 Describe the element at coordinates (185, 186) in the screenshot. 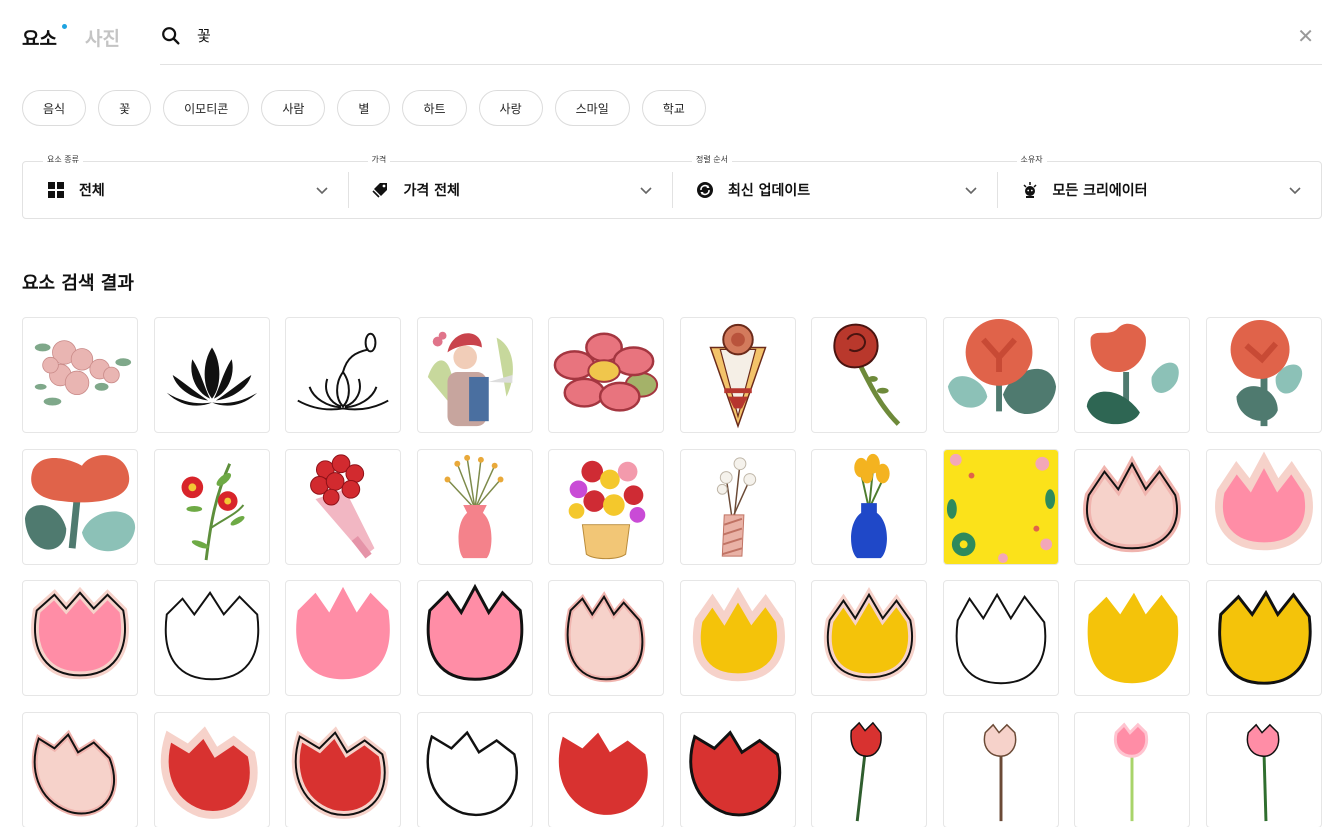

I see `filter-element-type: 요소 종류 전체` at that location.